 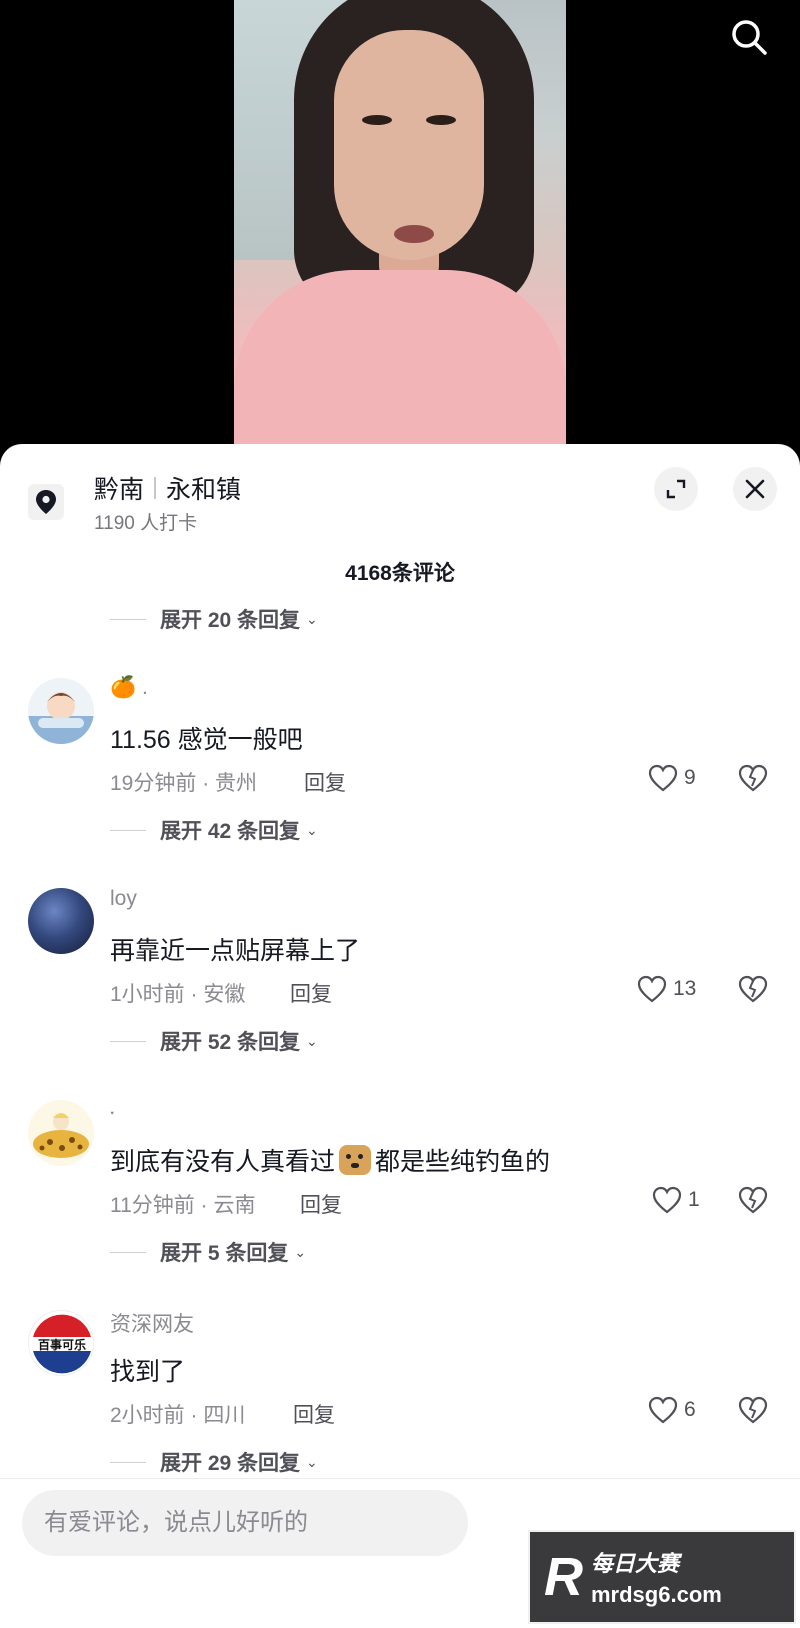 I want to click on like-count: 6, so click(x=690, y=1409).